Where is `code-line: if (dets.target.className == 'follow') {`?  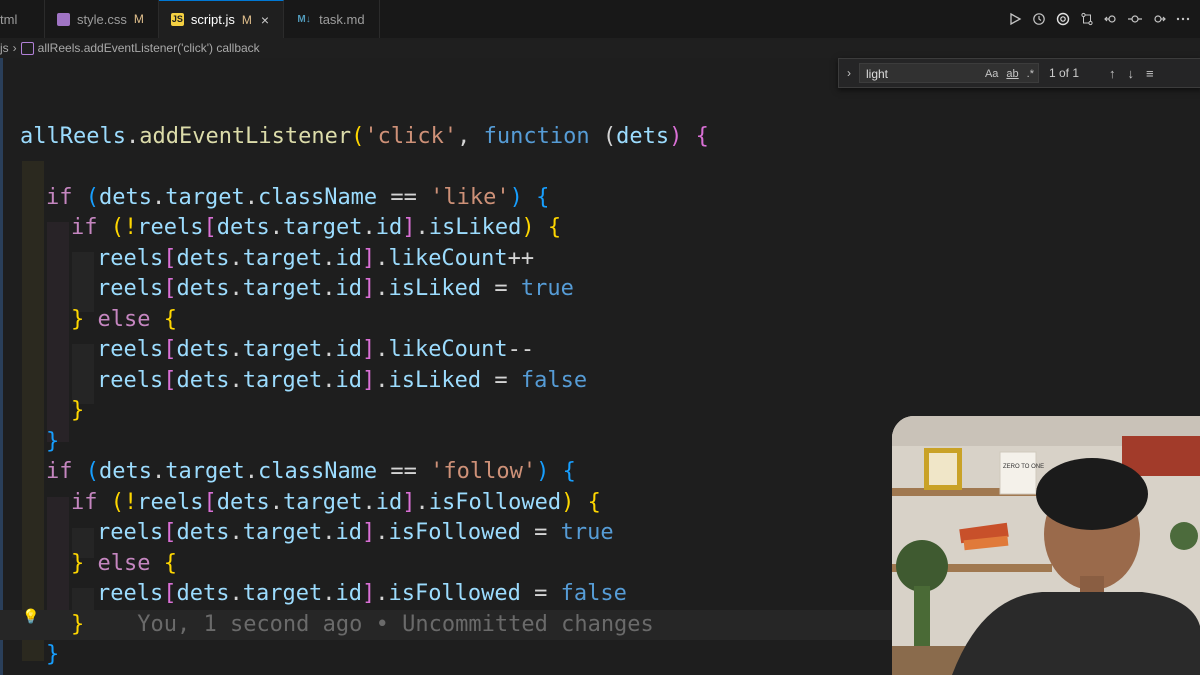 code-line: if (dets.target.className == 'follow') { is located at coordinates (311, 471).